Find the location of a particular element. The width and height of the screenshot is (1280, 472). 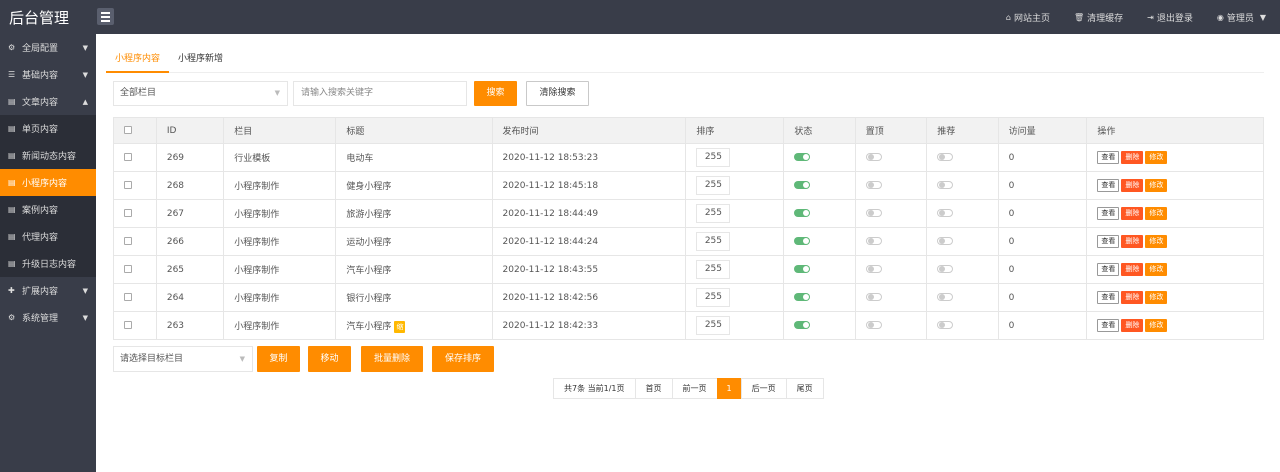

keyword-input: 请输入搜索关键字 is located at coordinates (380, 93).